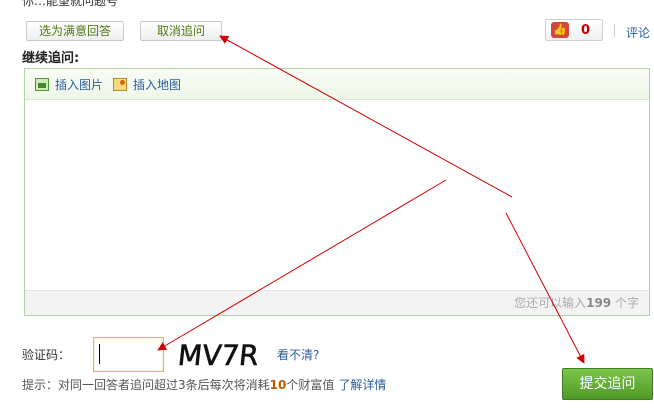  Describe the element at coordinates (550, 303) in the screenshot. I see `char-counter-prefix: 您还可以输入` at that location.